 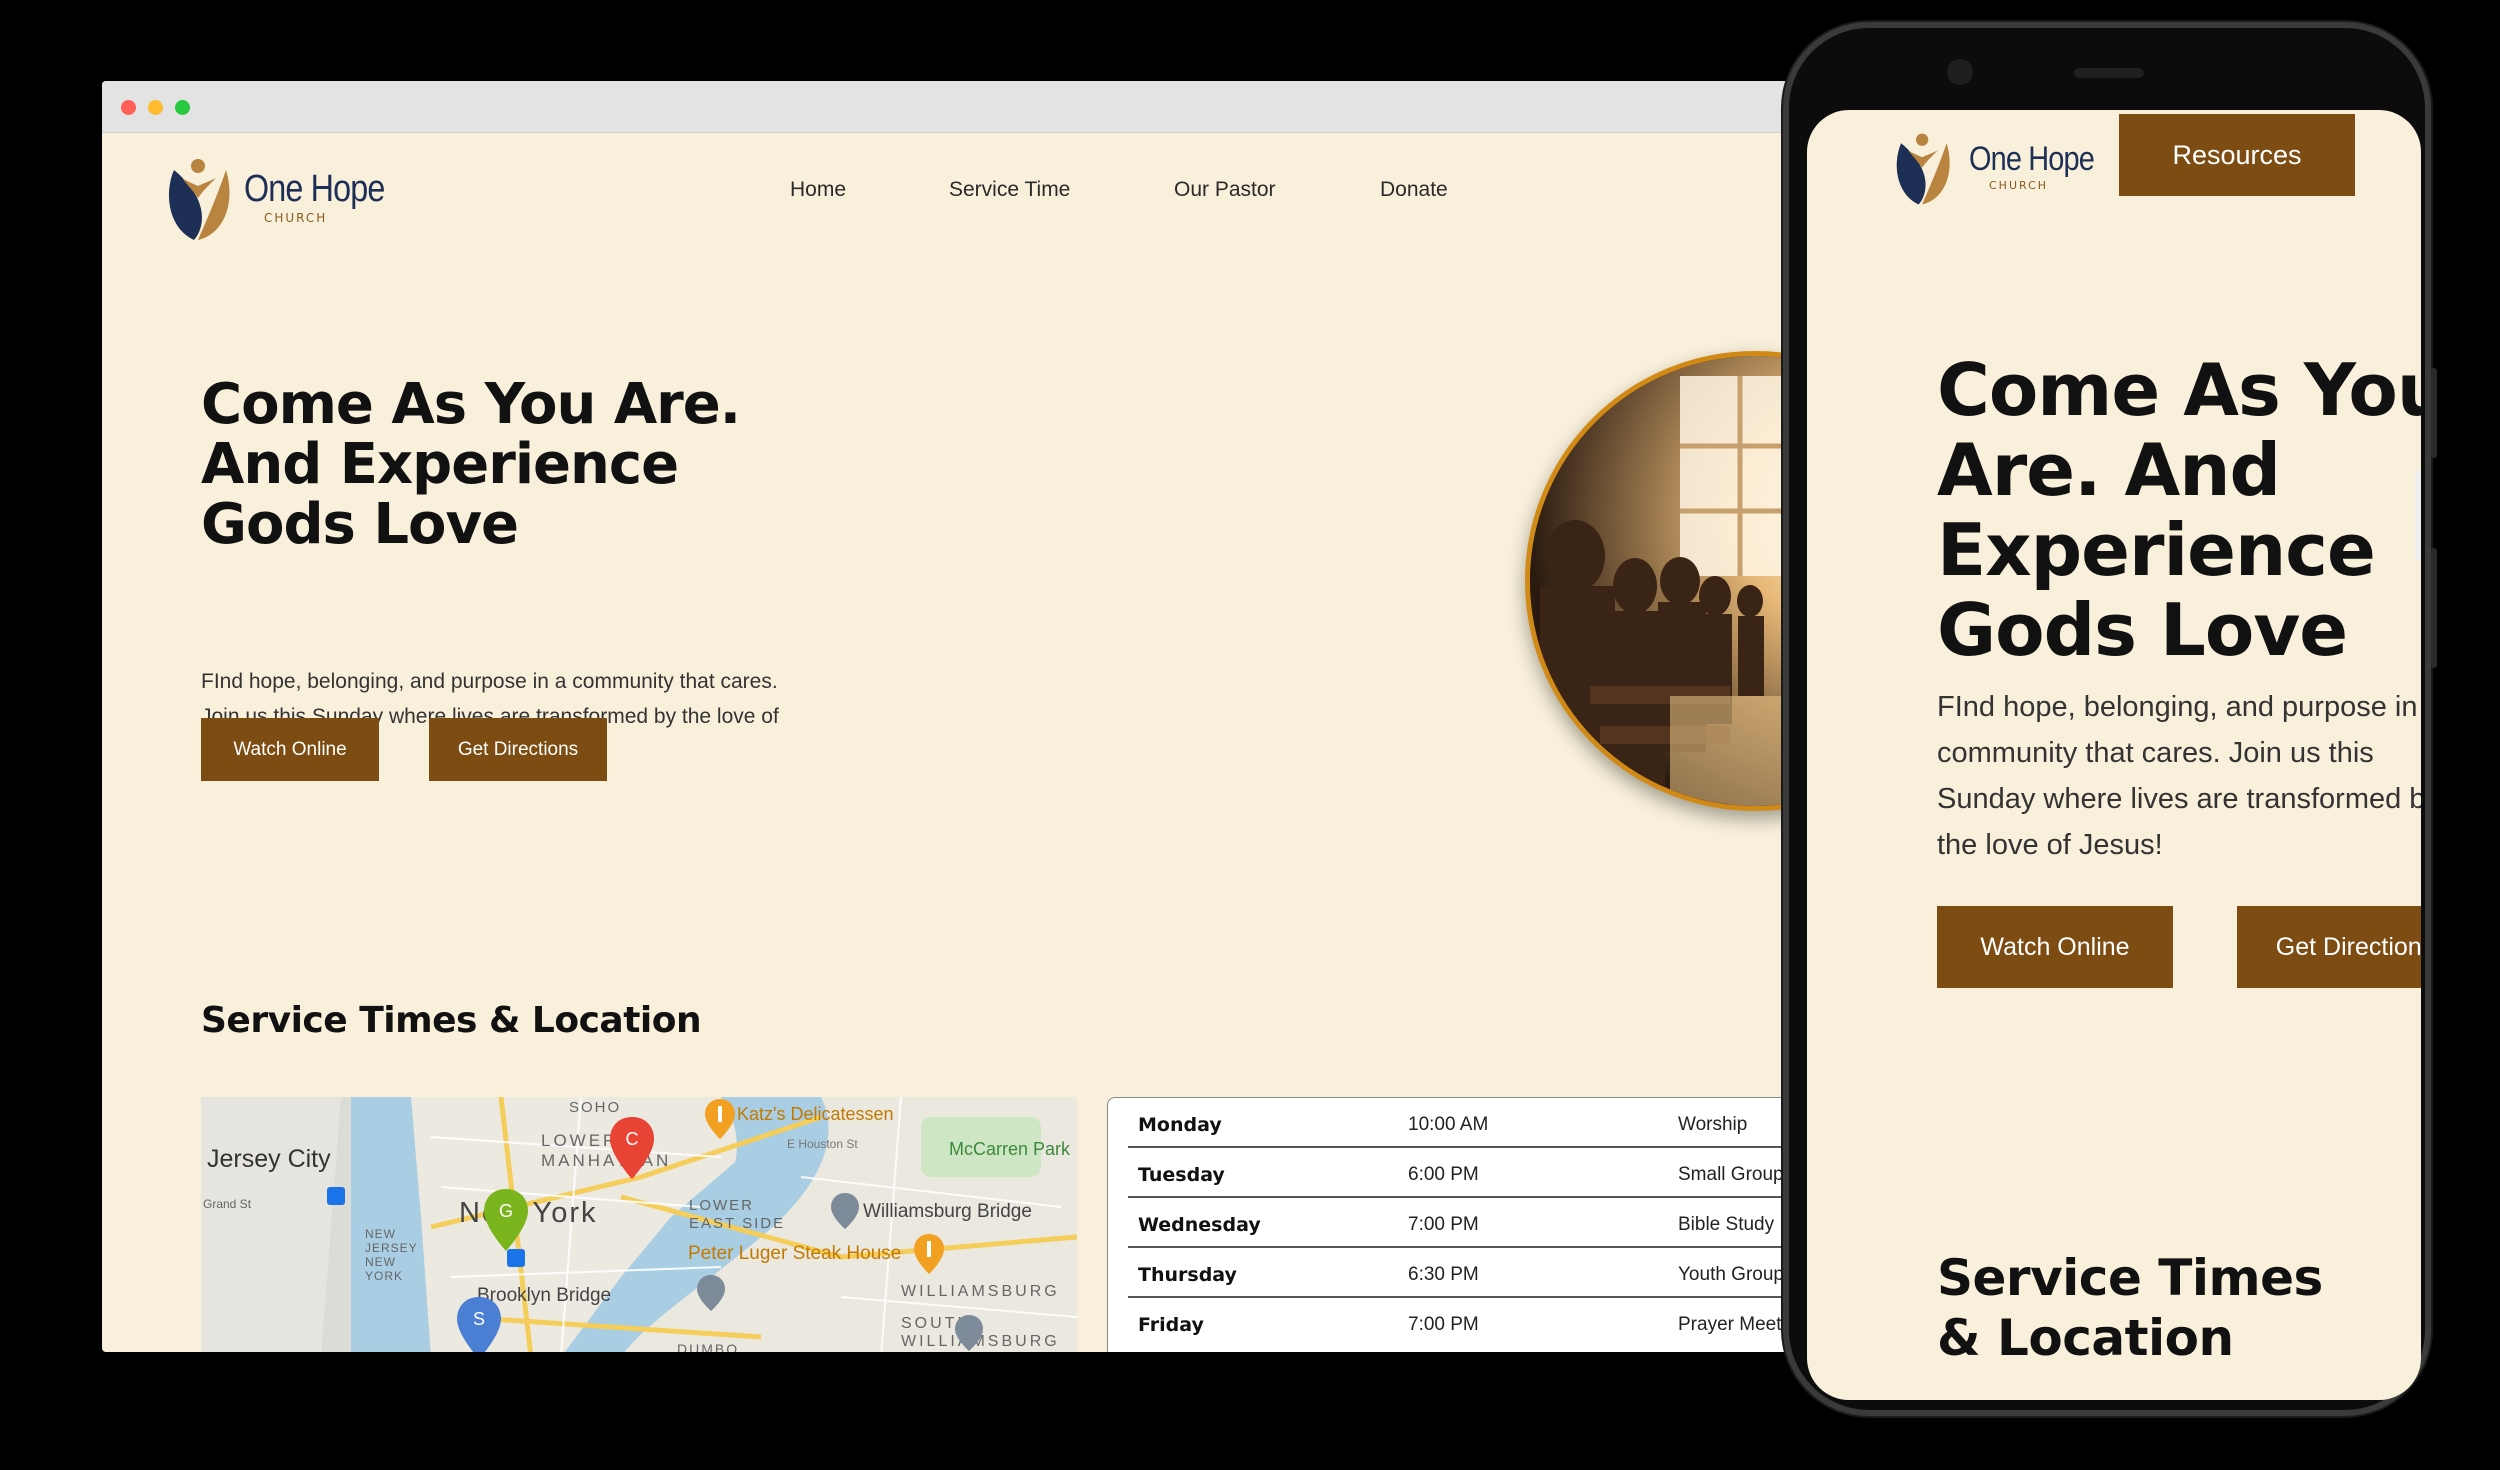 What do you see at coordinates (822, 1144) in the screenshot?
I see `map-label-e-houston: E Houston St` at bounding box center [822, 1144].